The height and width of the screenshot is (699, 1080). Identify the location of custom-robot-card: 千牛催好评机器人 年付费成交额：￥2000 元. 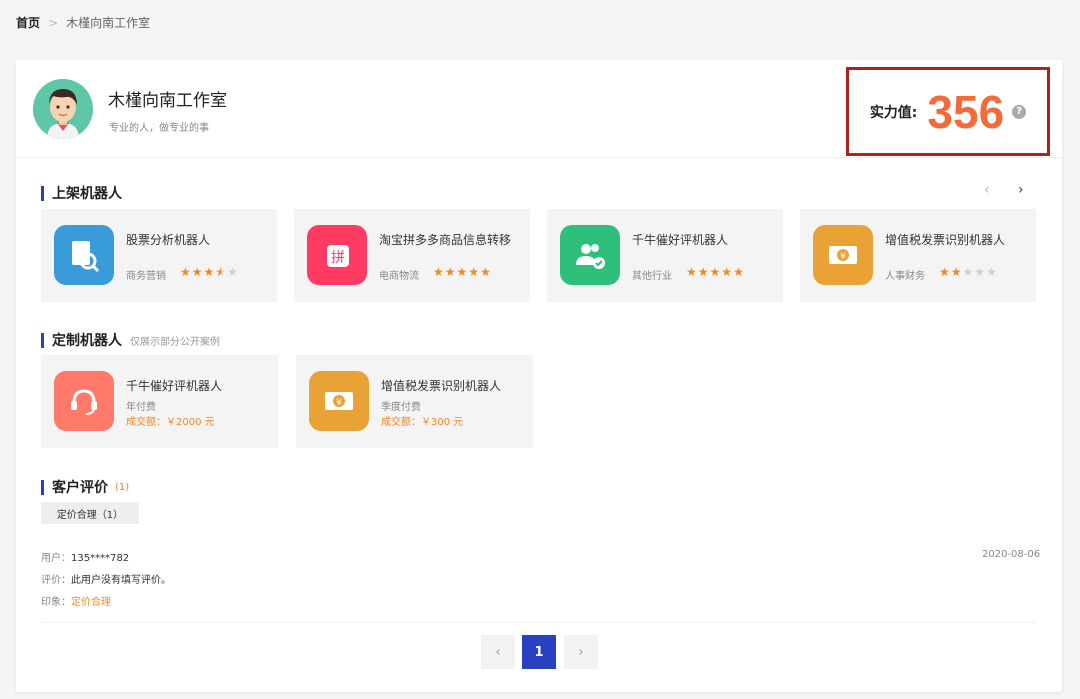
(159, 401).